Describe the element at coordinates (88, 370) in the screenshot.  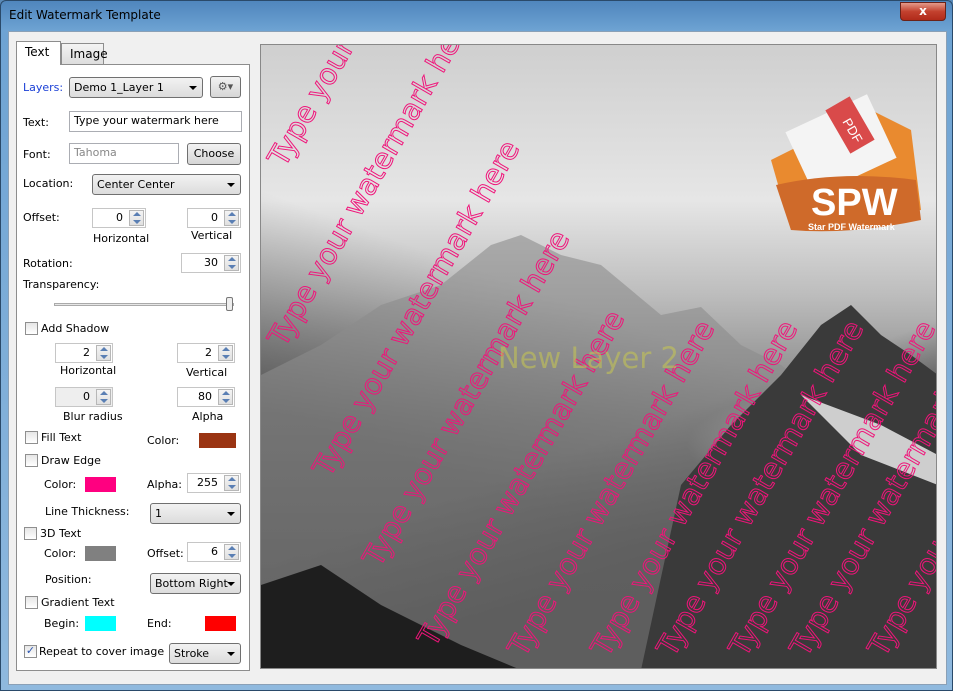
I see `shadow-horizontal-label: Horizontal` at that location.